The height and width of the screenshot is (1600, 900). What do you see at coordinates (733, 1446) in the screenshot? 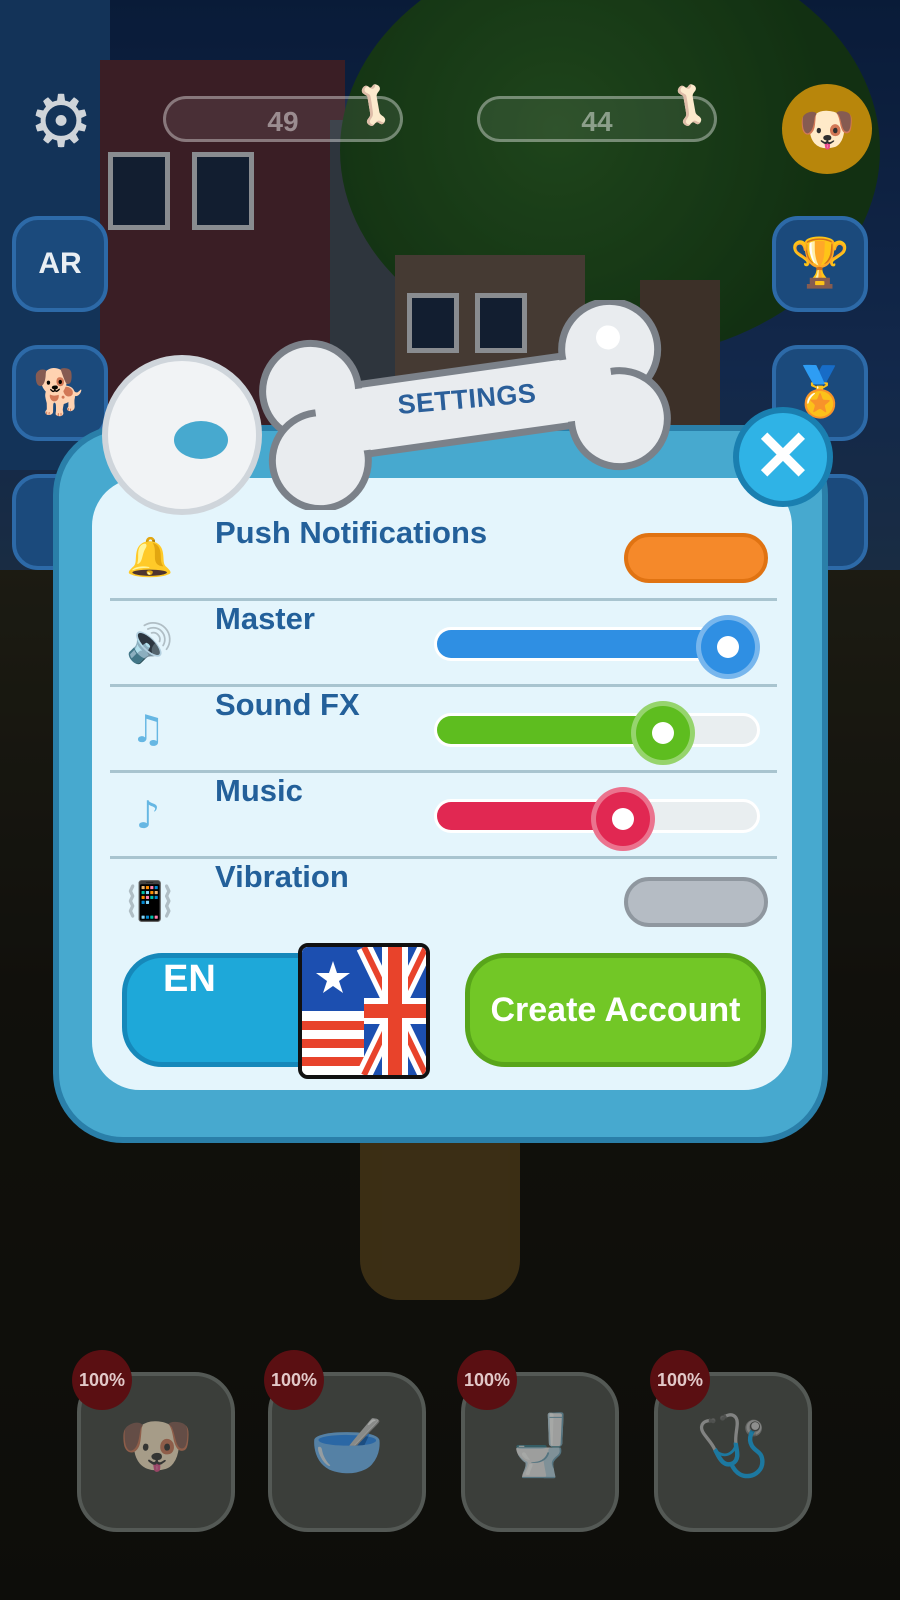
I see `first-aid-kit-icon: 🩺` at bounding box center [733, 1446].